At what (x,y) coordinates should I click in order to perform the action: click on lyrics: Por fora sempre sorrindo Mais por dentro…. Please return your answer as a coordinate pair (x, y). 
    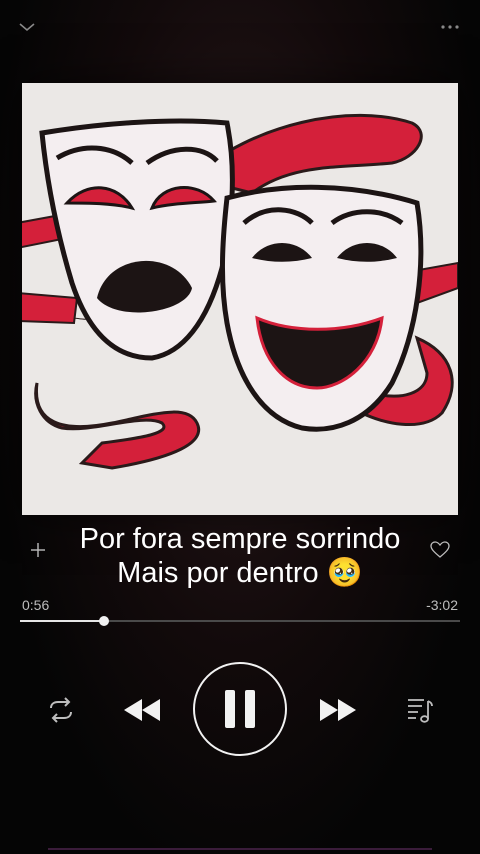
    Looking at the image, I should click on (240, 556).